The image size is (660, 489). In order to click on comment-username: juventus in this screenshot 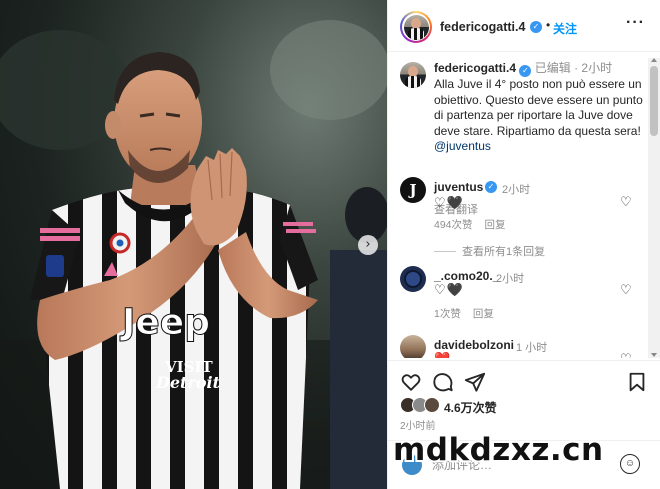, I will do `click(458, 187)`.